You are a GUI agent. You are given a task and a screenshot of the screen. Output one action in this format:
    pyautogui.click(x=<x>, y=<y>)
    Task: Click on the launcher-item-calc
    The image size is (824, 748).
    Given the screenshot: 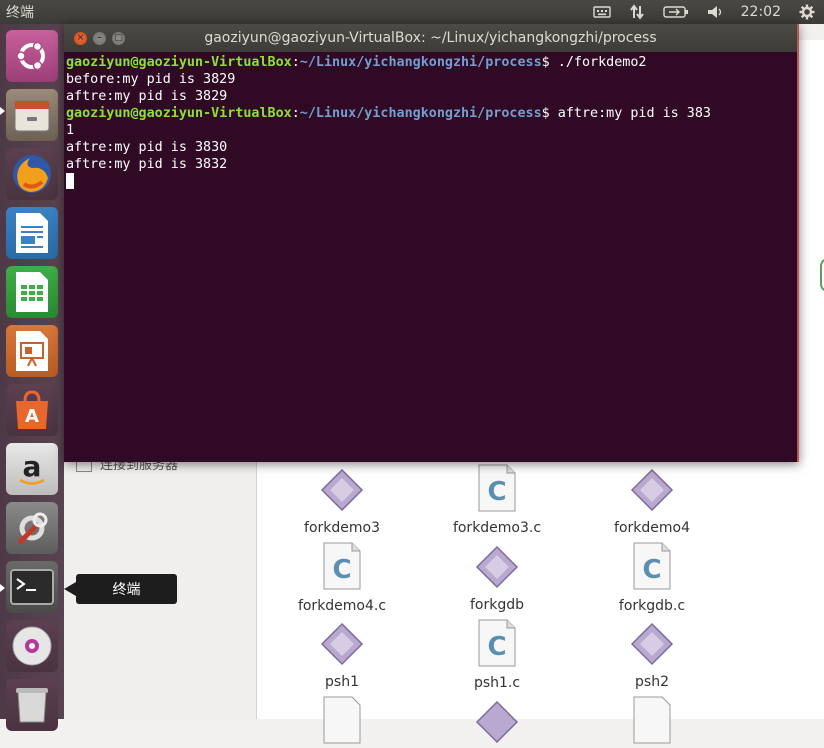 What is the action you would take?
    pyautogui.click(x=32, y=292)
    